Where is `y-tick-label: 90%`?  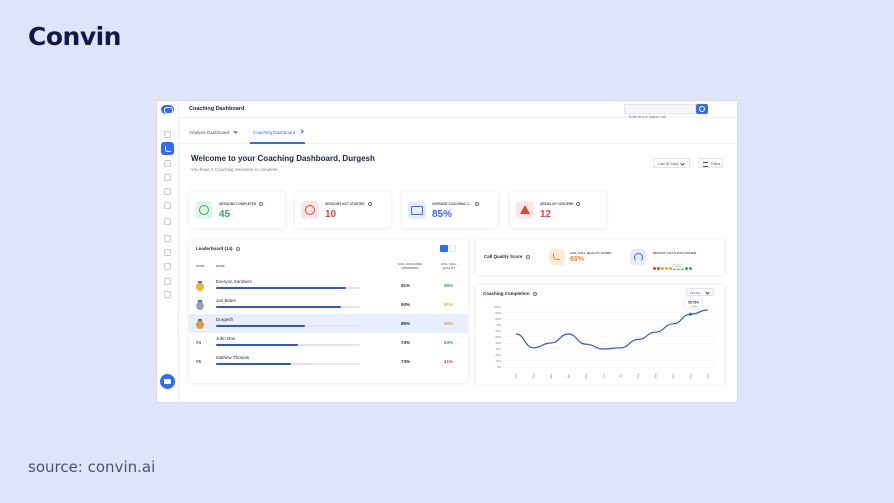 y-tick-label: 90% is located at coordinates (498, 313).